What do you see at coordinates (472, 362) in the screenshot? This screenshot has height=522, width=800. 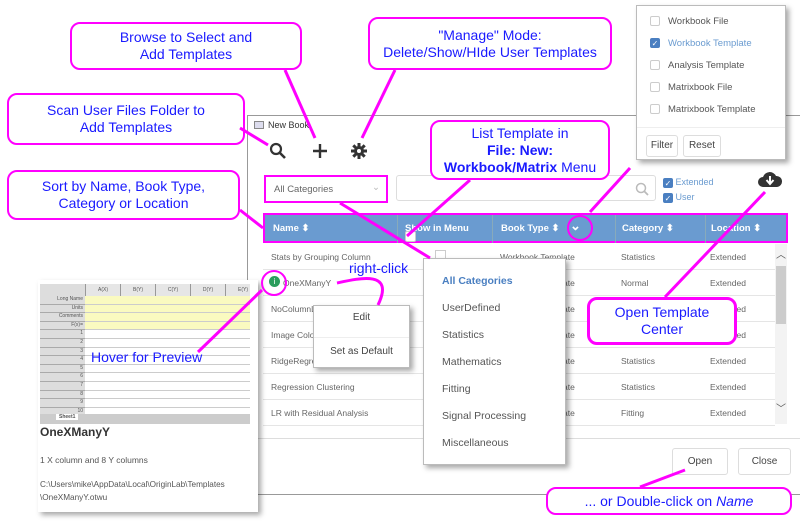 I see `category-menu-item: Mathematics` at bounding box center [472, 362].